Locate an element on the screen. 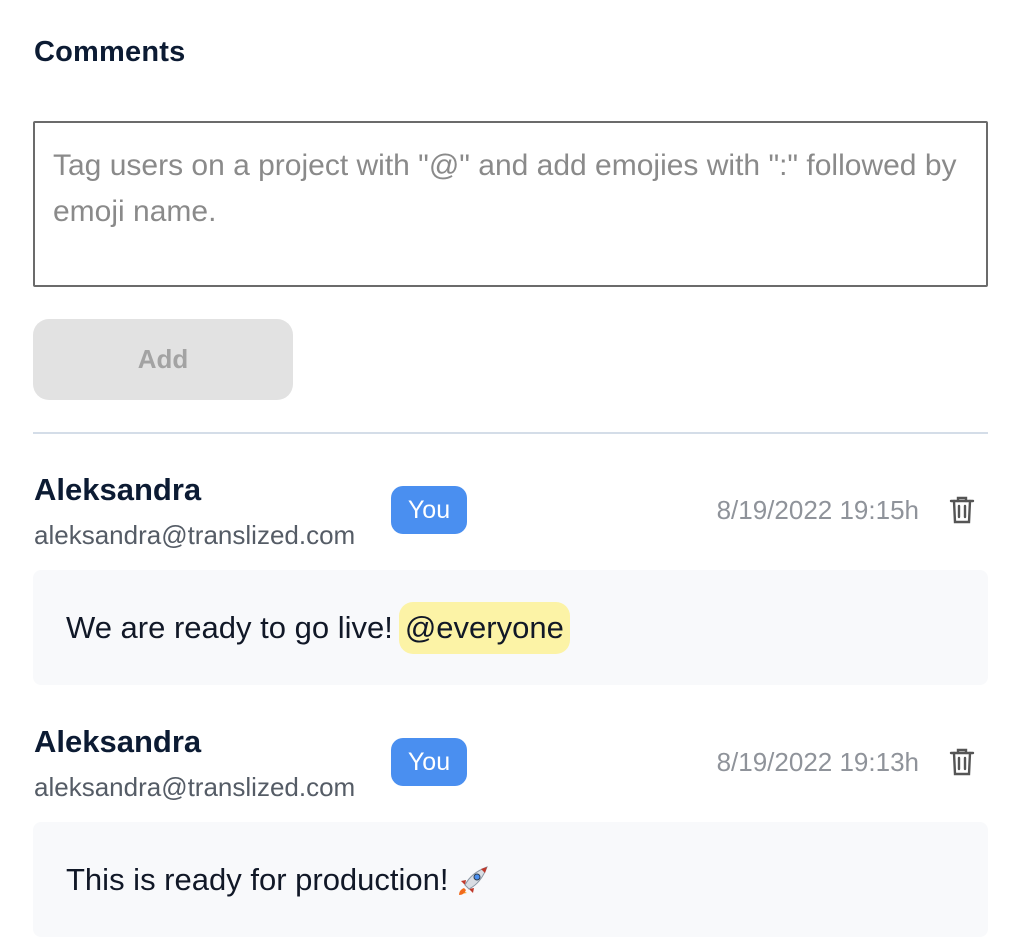 The width and height of the screenshot is (1026, 948). divider is located at coordinates (510, 433).